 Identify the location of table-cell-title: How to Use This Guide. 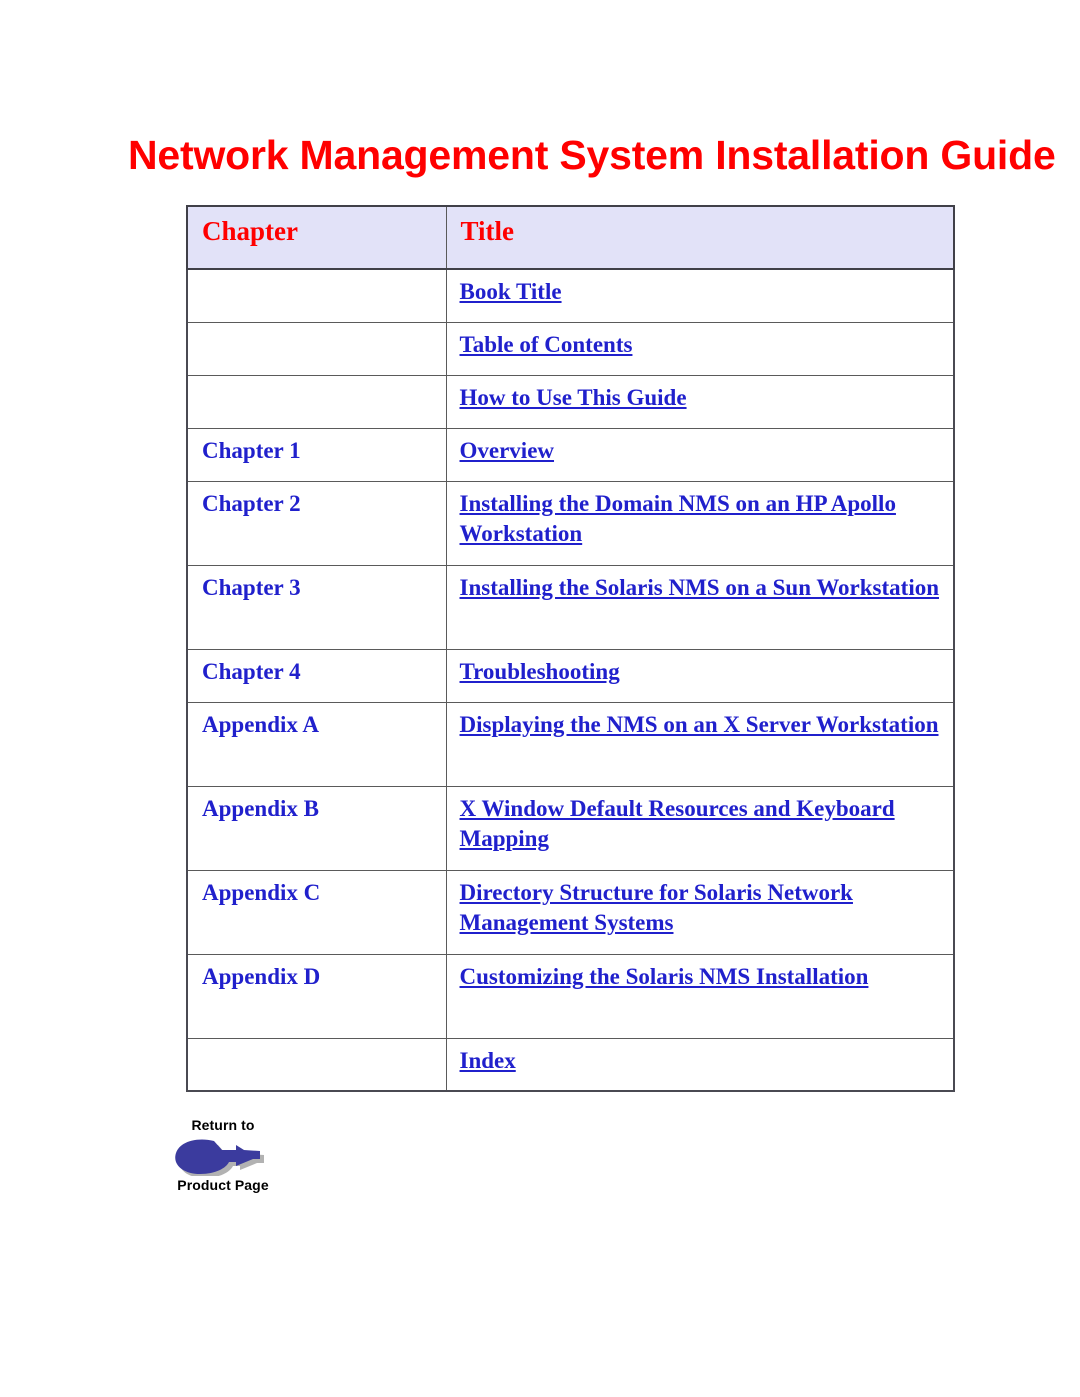
(700, 401).